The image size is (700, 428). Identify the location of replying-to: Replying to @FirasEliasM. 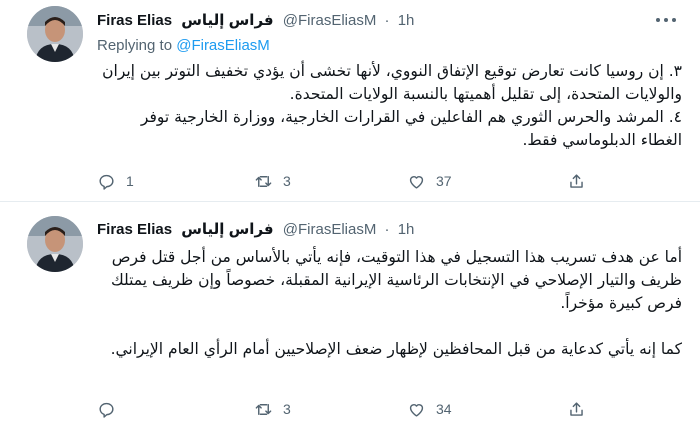
(183, 45).